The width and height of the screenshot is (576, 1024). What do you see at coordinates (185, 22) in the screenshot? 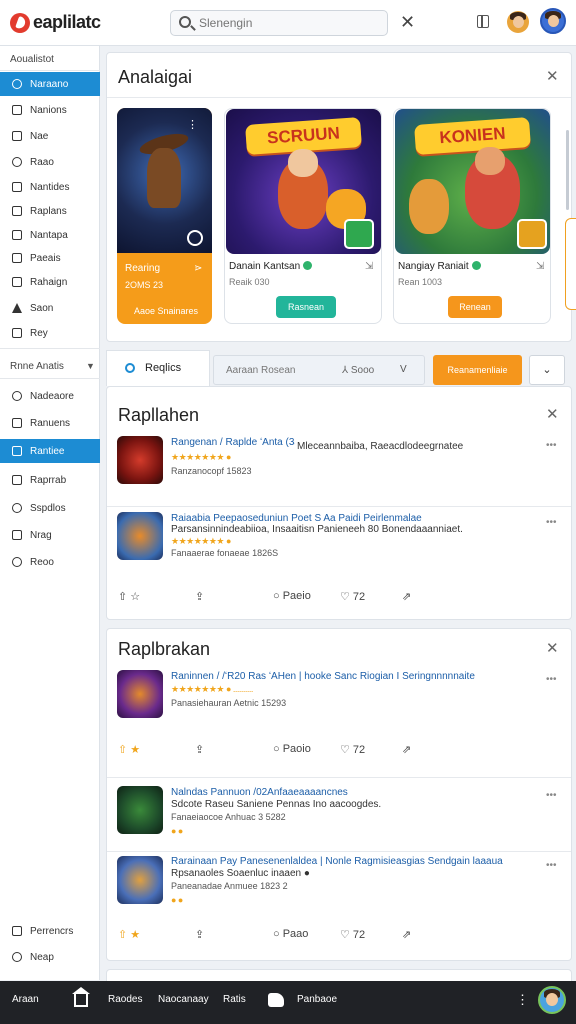
I see `search-icon` at bounding box center [185, 22].